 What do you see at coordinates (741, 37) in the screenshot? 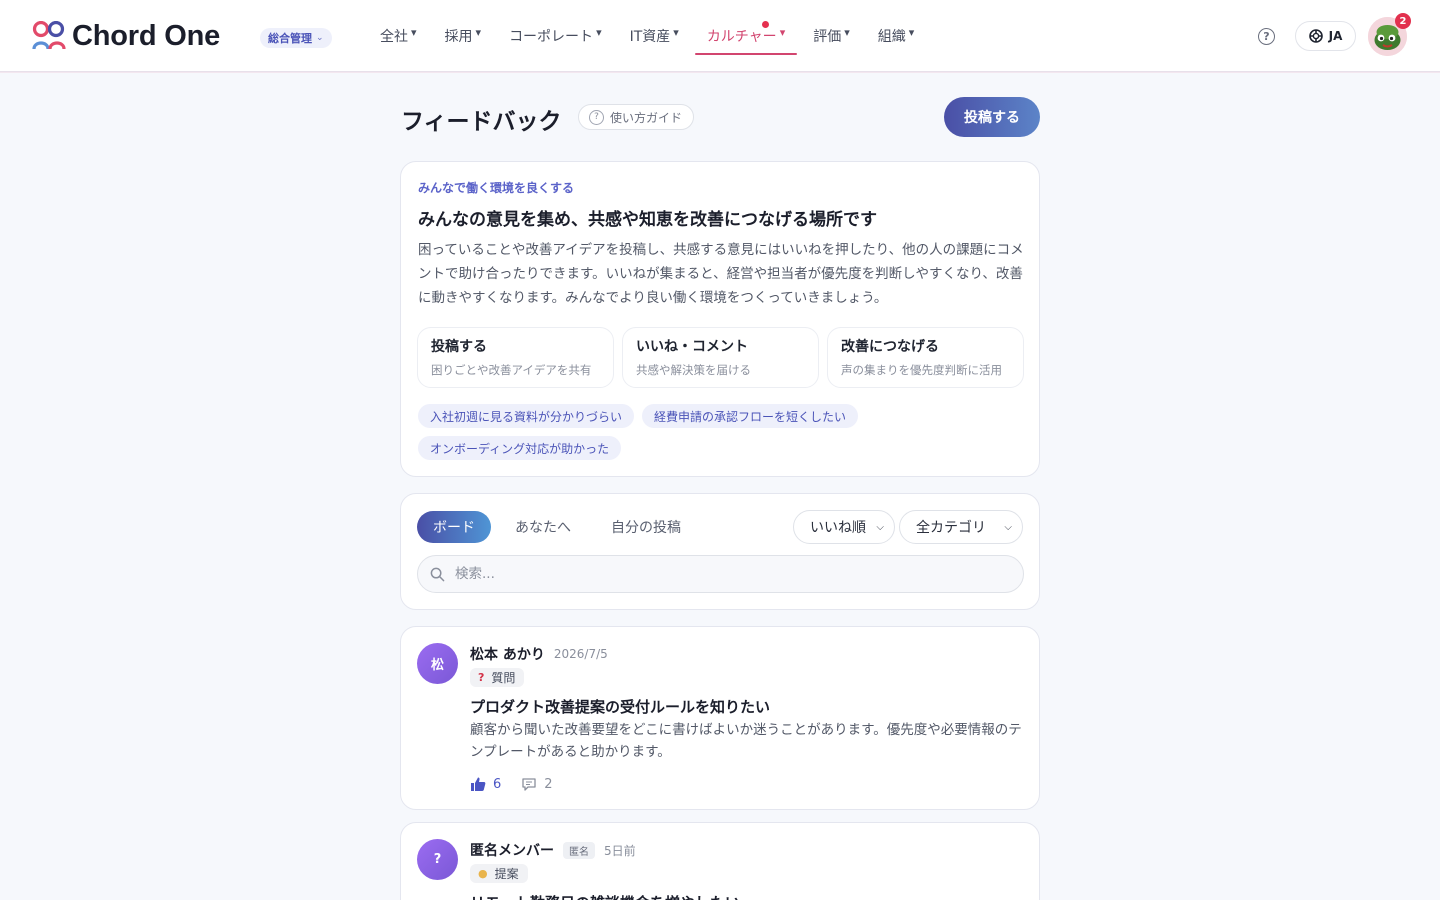
I see `nav-label: カルチャー` at bounding box center [741, 37].